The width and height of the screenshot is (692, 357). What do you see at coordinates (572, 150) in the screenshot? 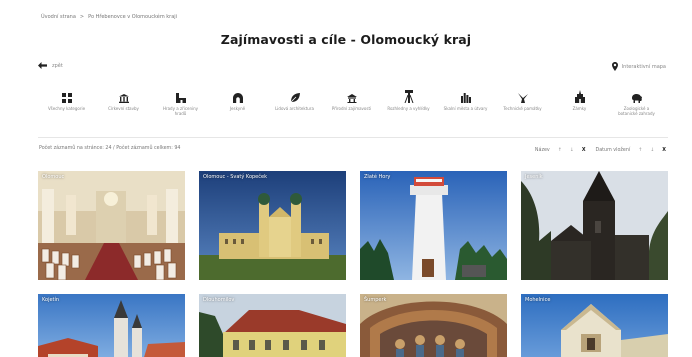
I see `sort-name-desc-button: ↓` at bounding box center [572, 150].